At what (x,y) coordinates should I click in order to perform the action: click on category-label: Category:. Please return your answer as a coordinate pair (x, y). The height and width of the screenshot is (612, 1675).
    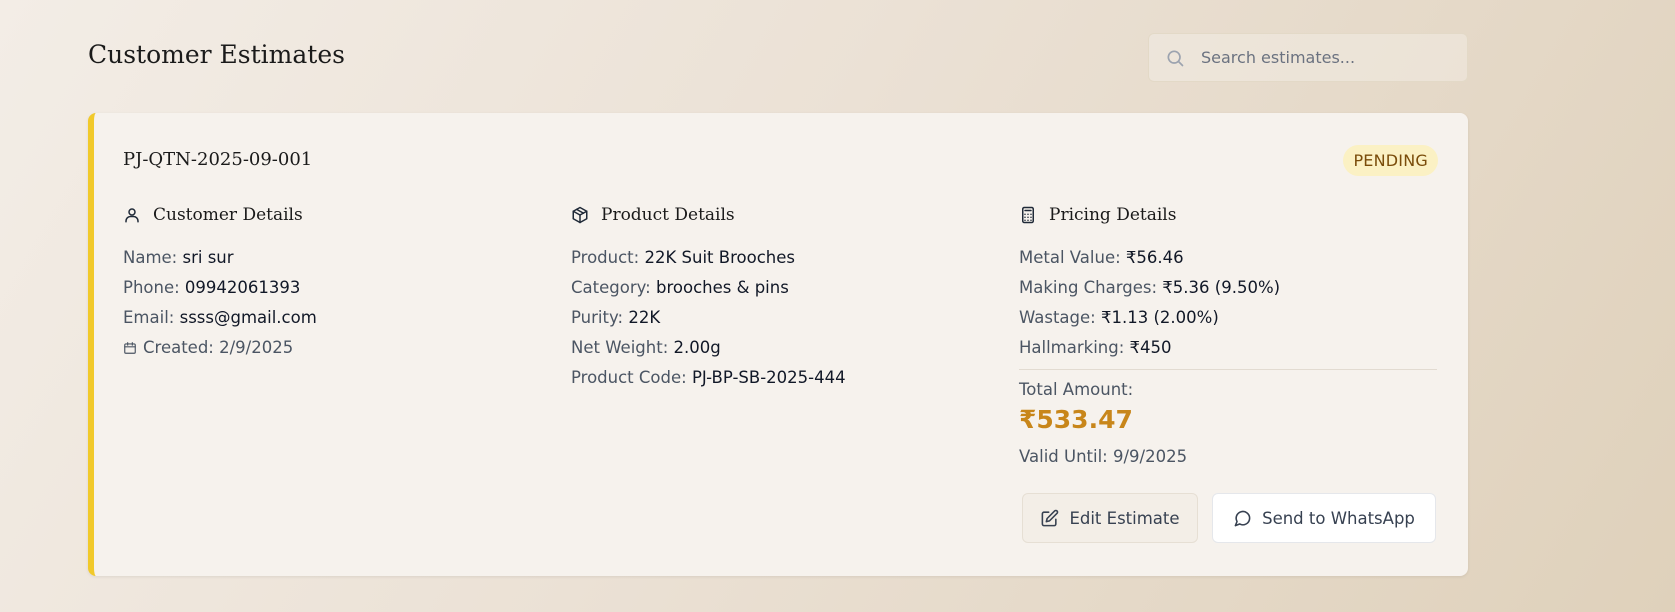
    Looking at the image, I should click on (611, 287).